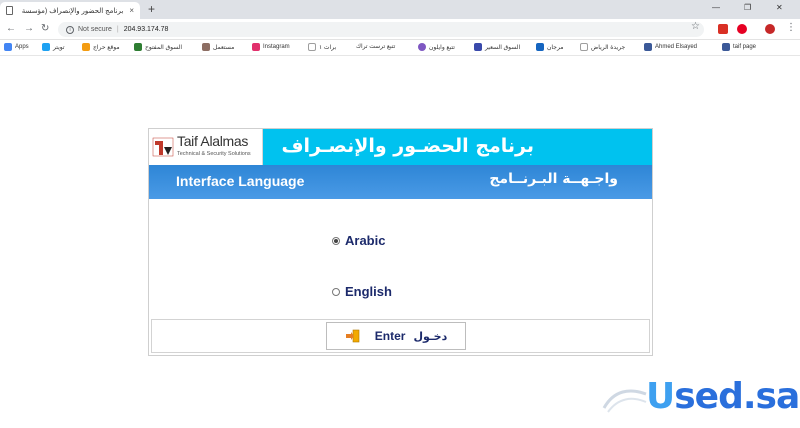 Image resolution: width=800 pixels, height=428 pixels. Describe the element at coordinates (11, 29) in the screenshot. I see `back-icon: ←` at that location.